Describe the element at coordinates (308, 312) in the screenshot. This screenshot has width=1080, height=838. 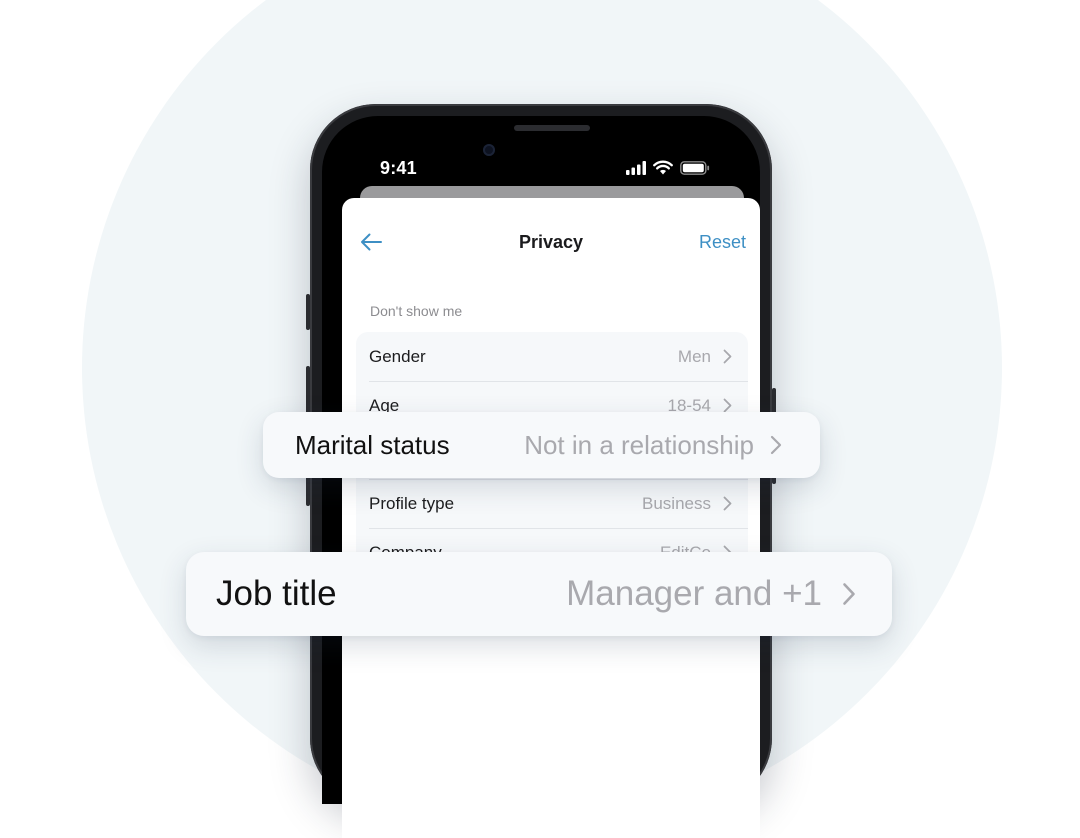
I see `mute-switch` at that location.